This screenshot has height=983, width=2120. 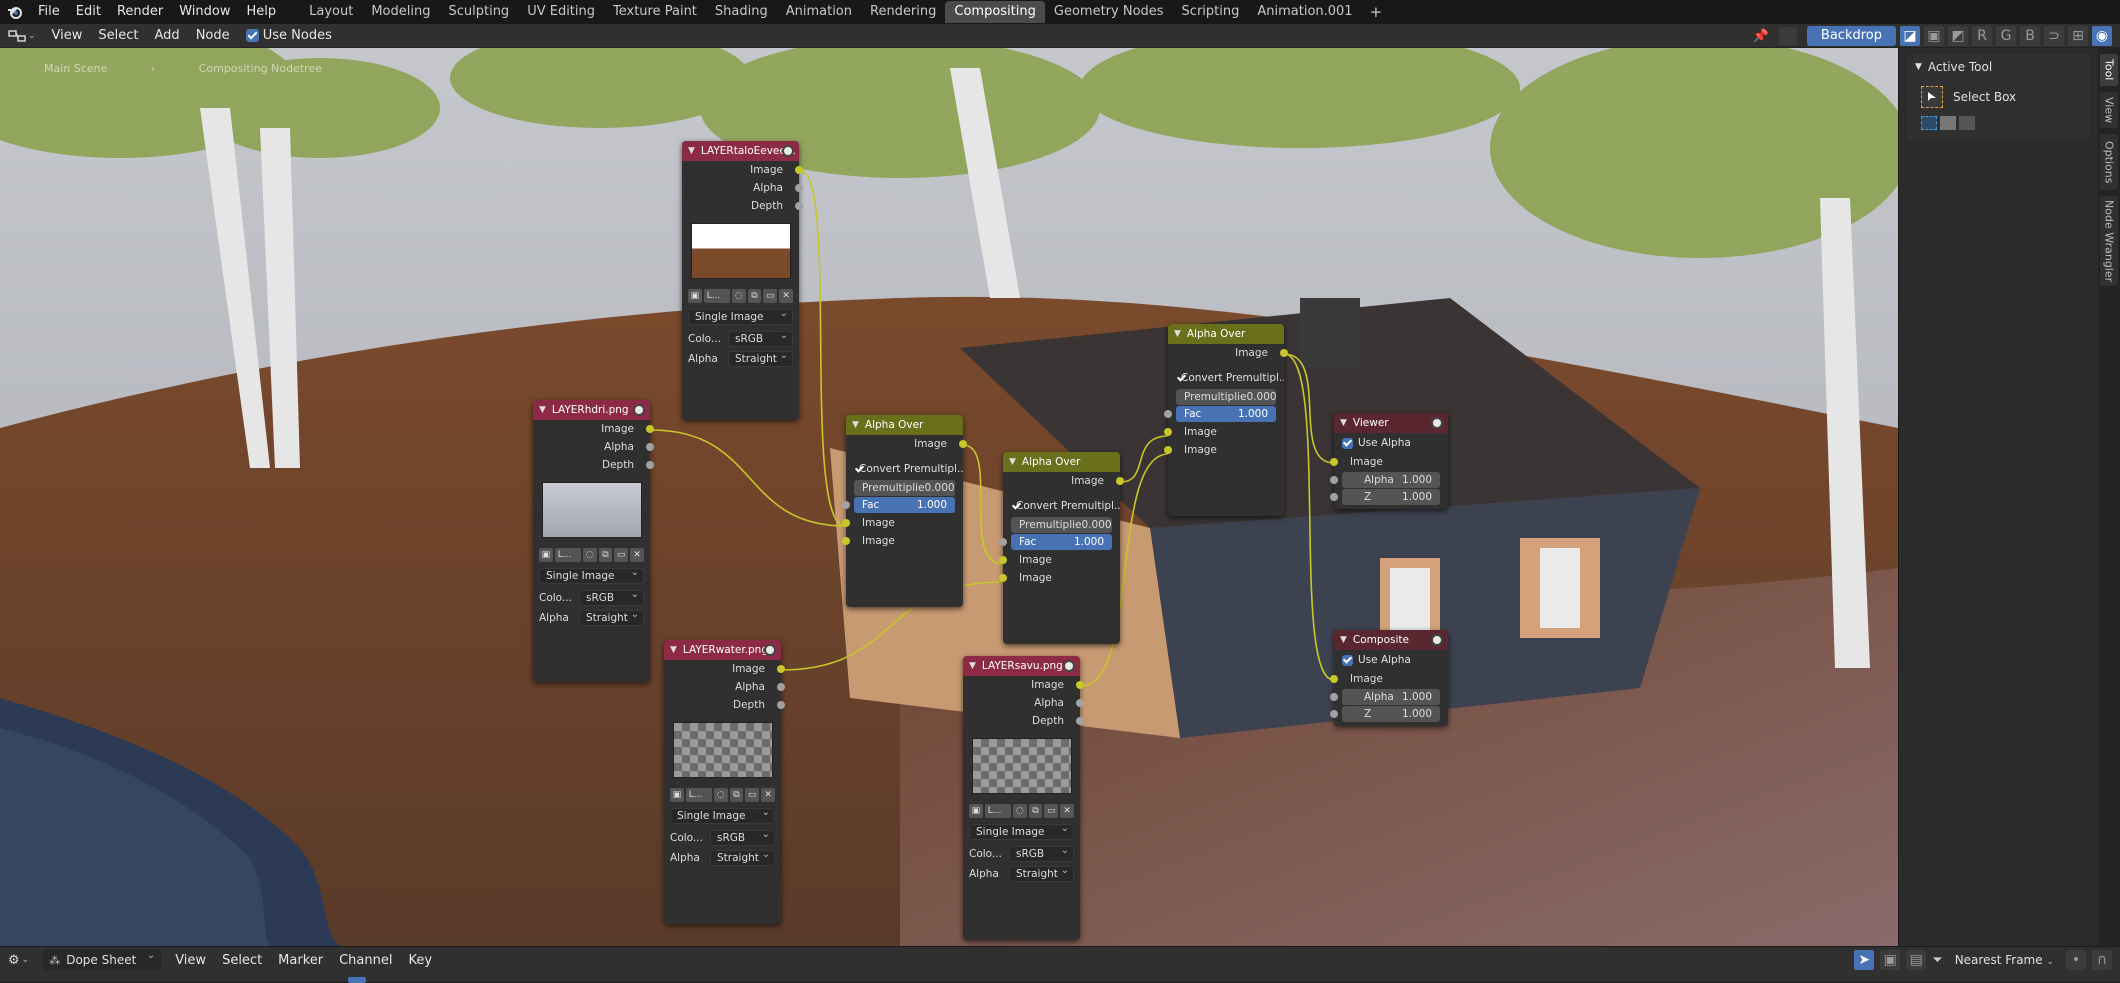 What do you see at coordinates (1385, 697) in the screenshot?
I see `alpha-field: Alpha 1.000` at bounding box center [1385, 697].